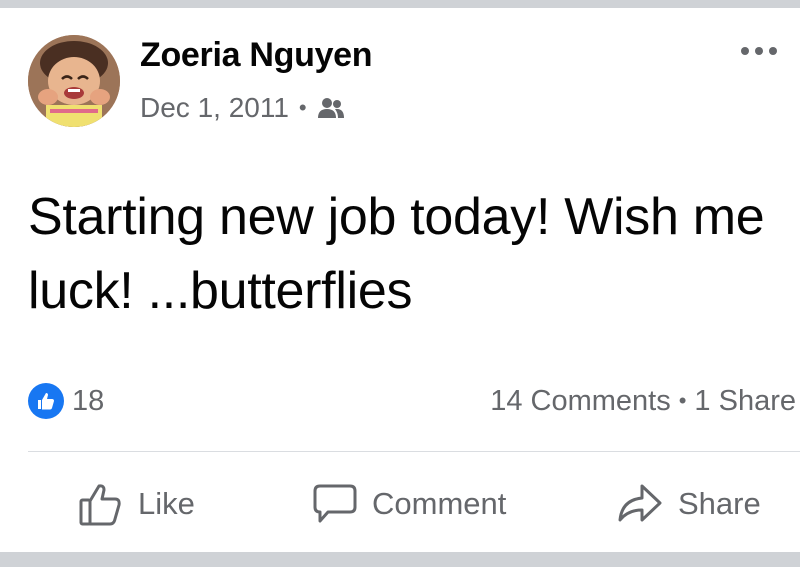 The image size is (800, 567). What do you see at coordinates (66, 401) in the screenshot?
I see `reaction-summary: 18` at bounding box center [66, 401].